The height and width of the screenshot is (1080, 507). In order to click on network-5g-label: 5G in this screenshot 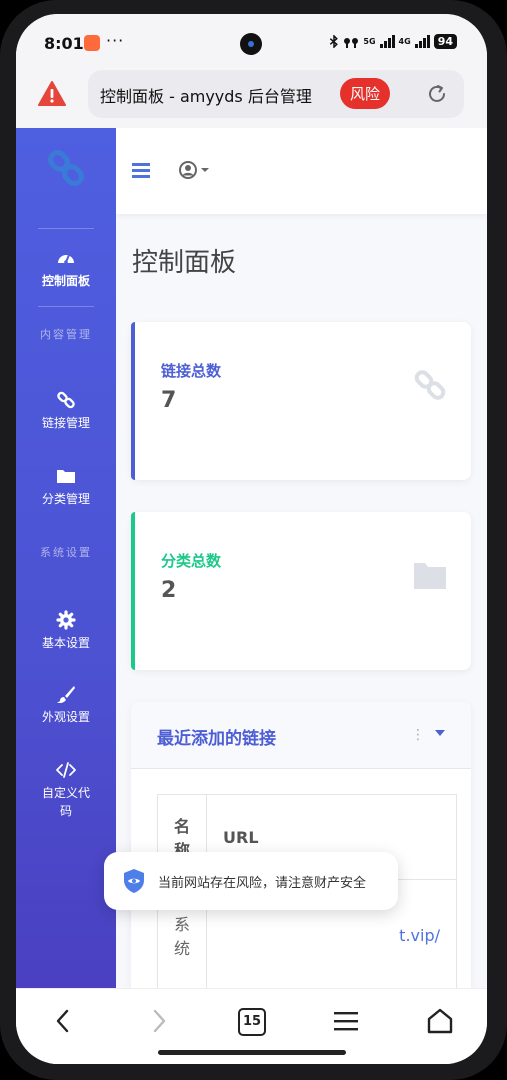, I will do `click(369, 41)`.